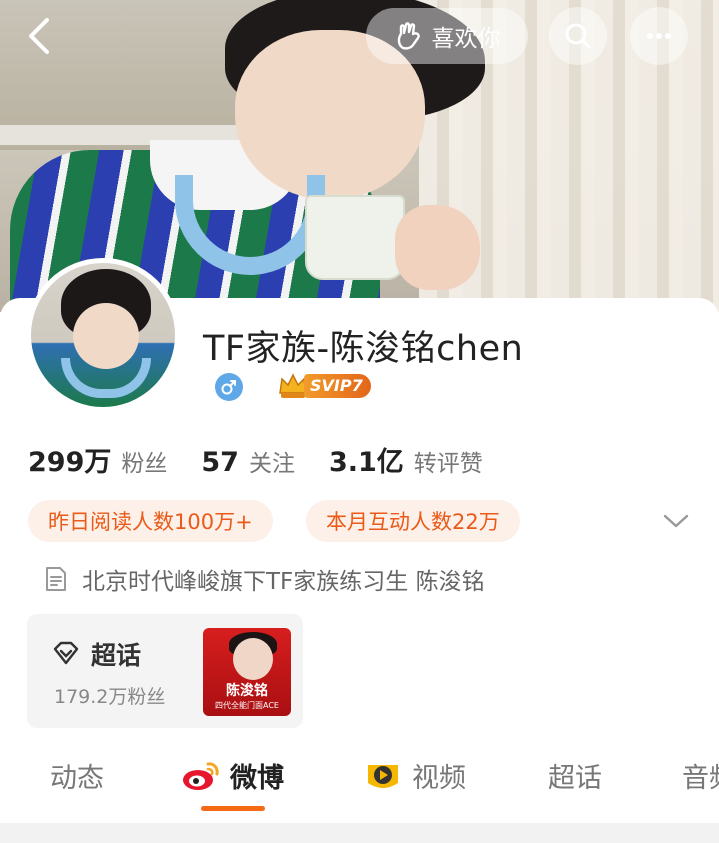  I want to click on stats-row: 299万 粉丝 57 关注 3.1亿 转评赞, so click(272, 459).